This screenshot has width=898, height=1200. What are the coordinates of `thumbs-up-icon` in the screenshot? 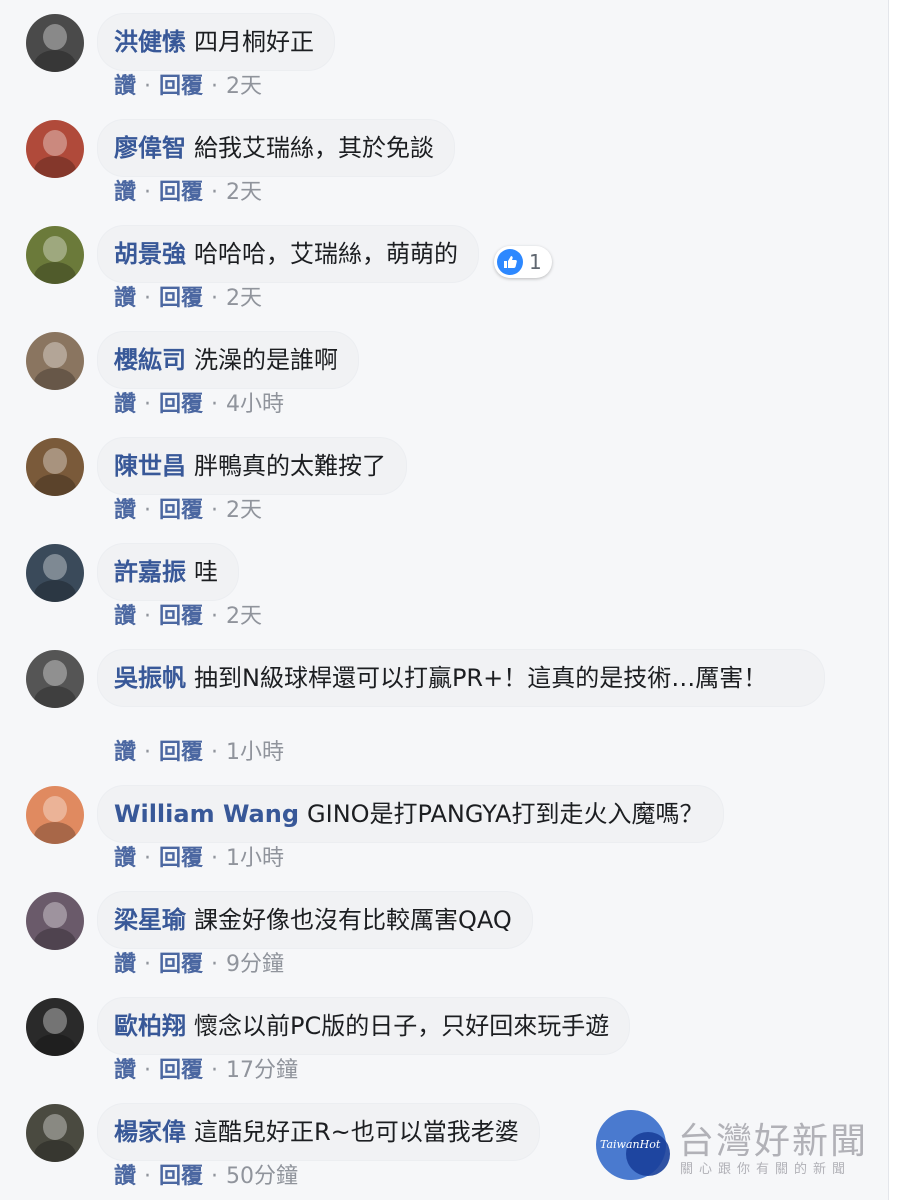 It's located at (510, 262).